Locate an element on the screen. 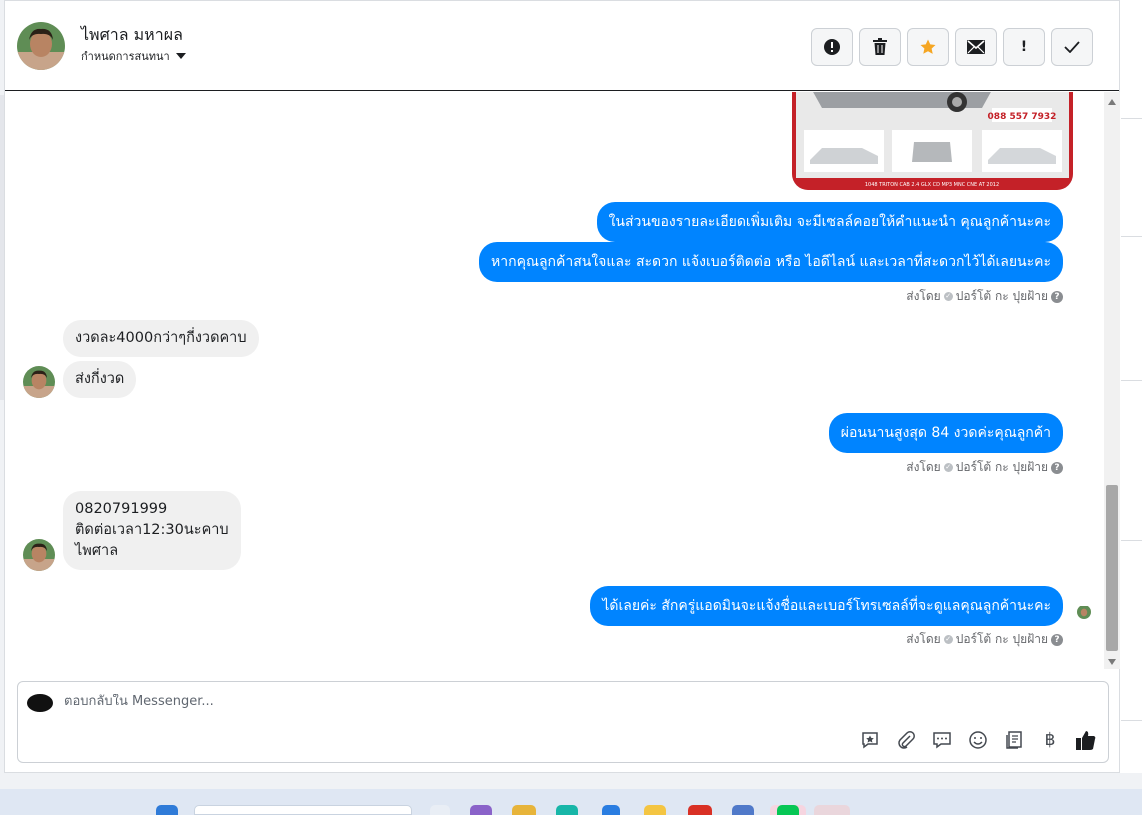  scrollbar-thumb is located at coordinates (1112, 568).